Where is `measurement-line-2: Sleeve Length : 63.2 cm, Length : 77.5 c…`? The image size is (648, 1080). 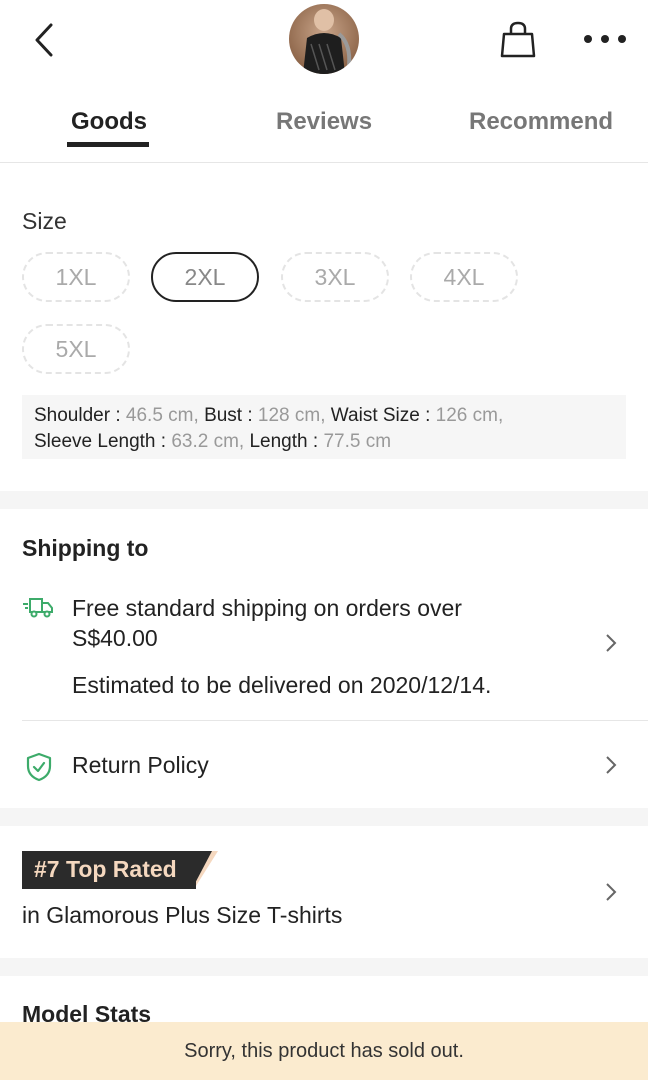 measurement-line-2: Sleeve Length : 63.2 cm, Length : 77.5 c… is located at coordinates (324, 442).